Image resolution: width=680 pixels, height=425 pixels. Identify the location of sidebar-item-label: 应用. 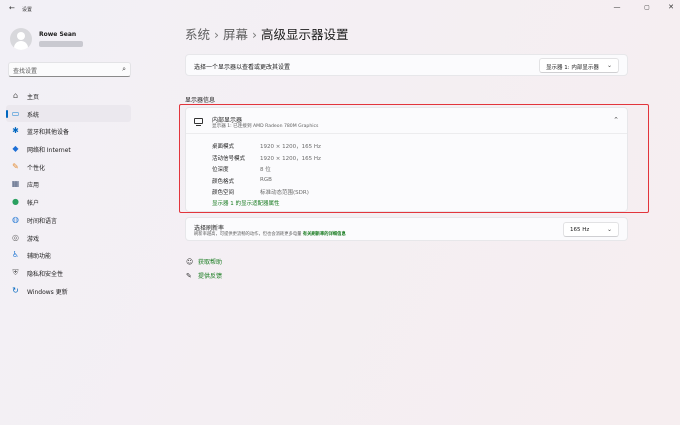
(33, 186).